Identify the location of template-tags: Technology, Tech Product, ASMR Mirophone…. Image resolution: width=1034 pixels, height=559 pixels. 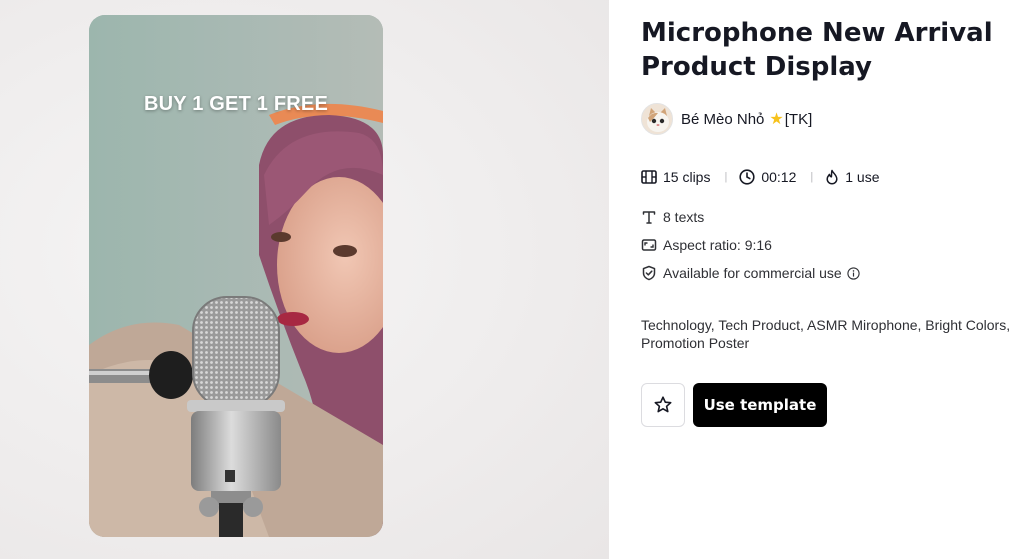
(826, 334).